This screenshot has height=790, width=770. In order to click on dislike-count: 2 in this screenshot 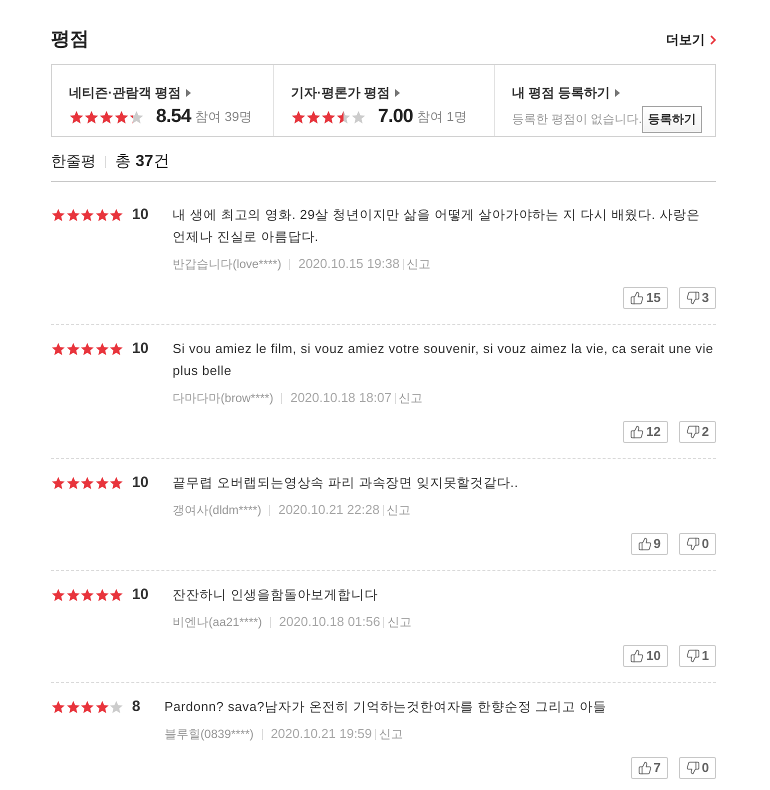, I will do `click(705, 432)`.